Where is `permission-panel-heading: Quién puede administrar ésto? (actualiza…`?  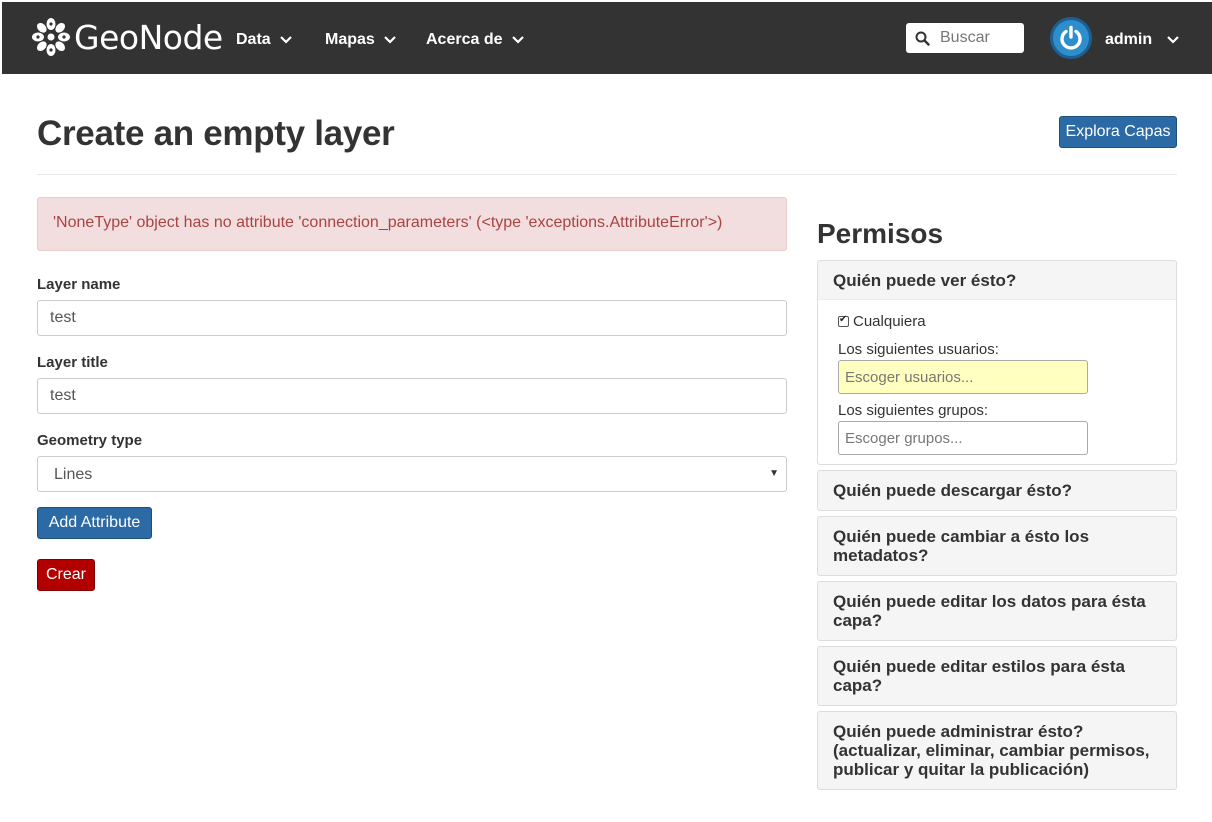
permission-panel-heading: Quién puede administrar ésto? (actualiza… is located at coordinates (991, 750).